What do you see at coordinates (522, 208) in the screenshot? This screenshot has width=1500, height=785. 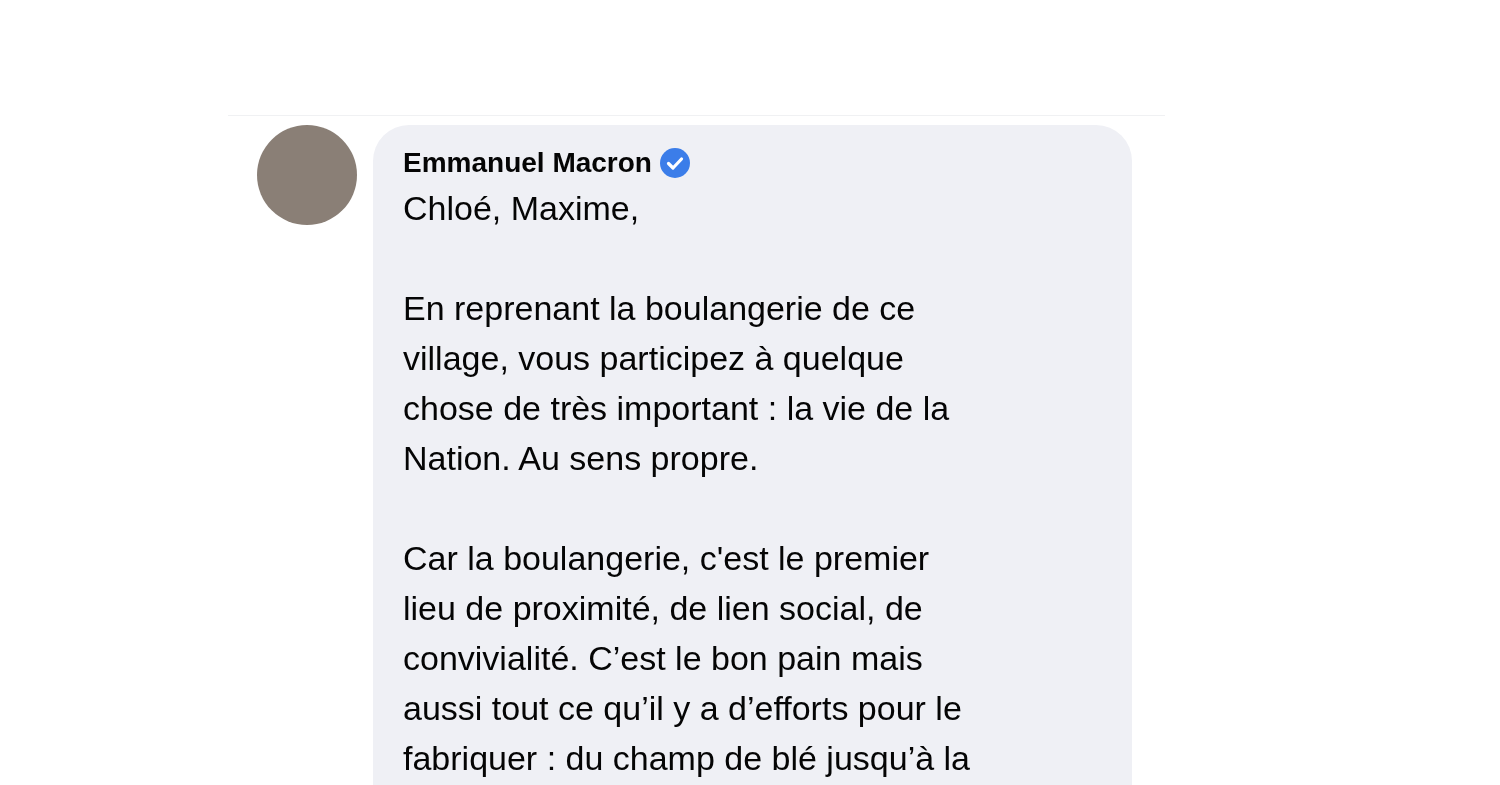 I see `comment-paragraph: Chloé, Maxime,` at bounding box center [522, 208].